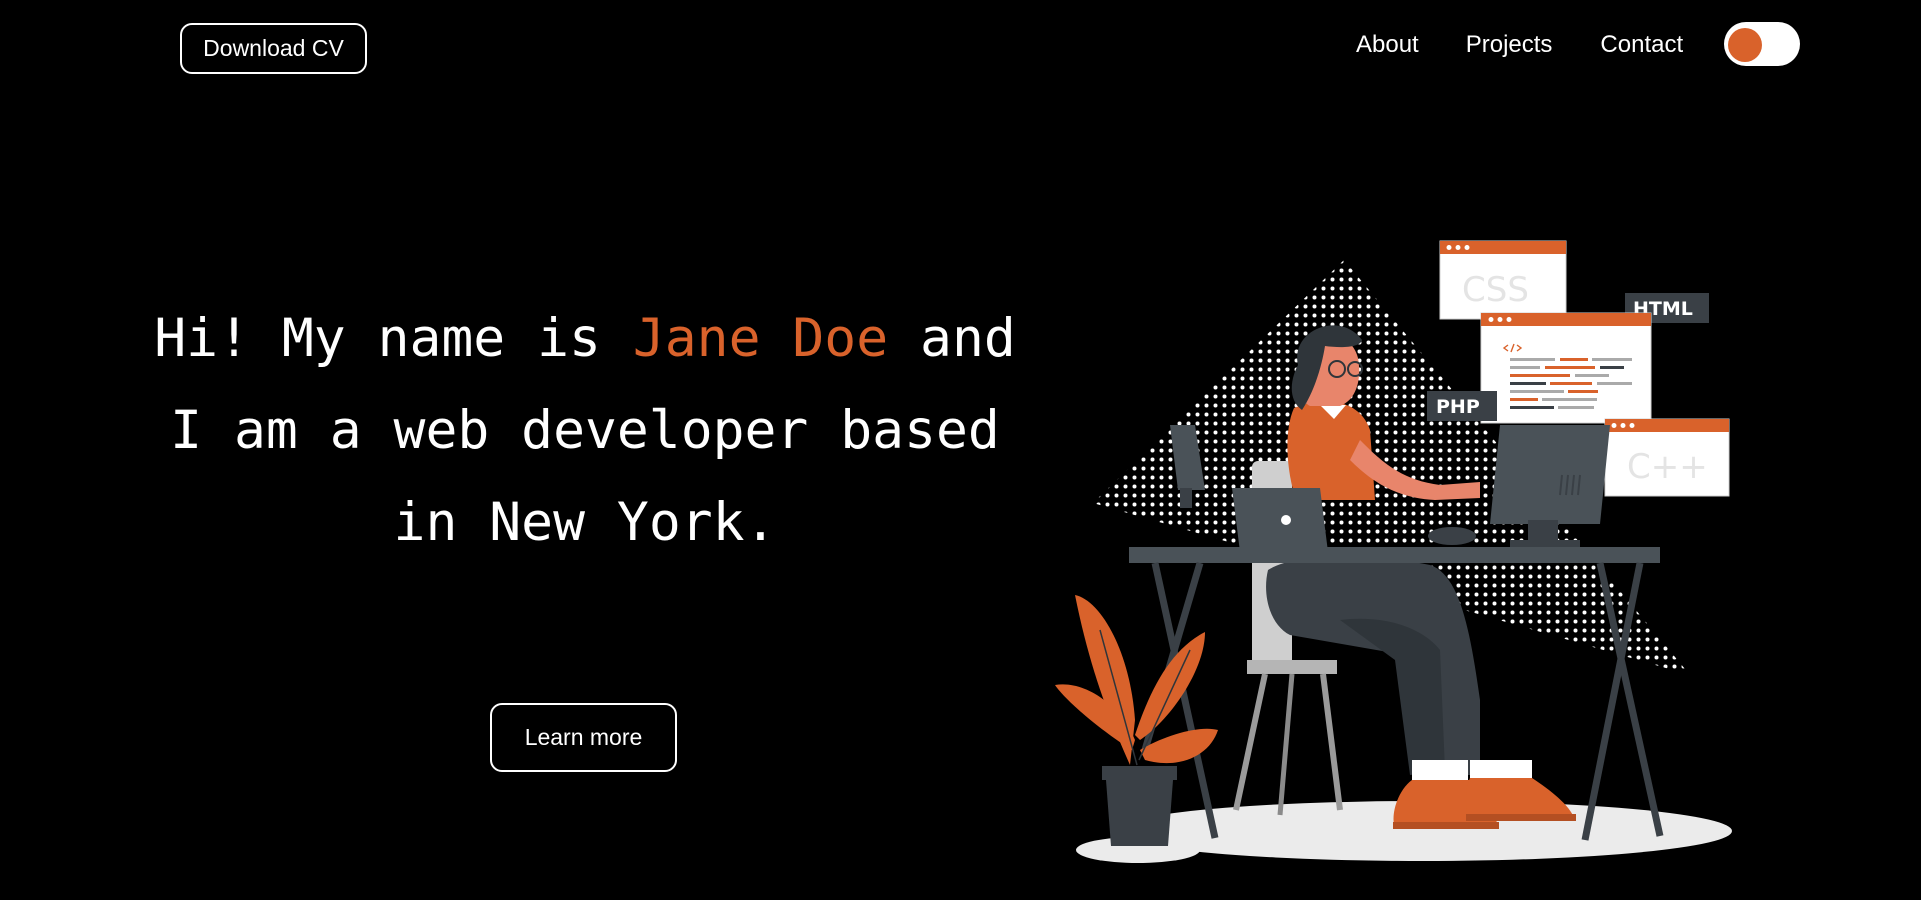  What do you see at coordinates (960, 50) in the screenshot?
I see `navbar: Download CV About Projects Contact` at bounding box center [960, 50].